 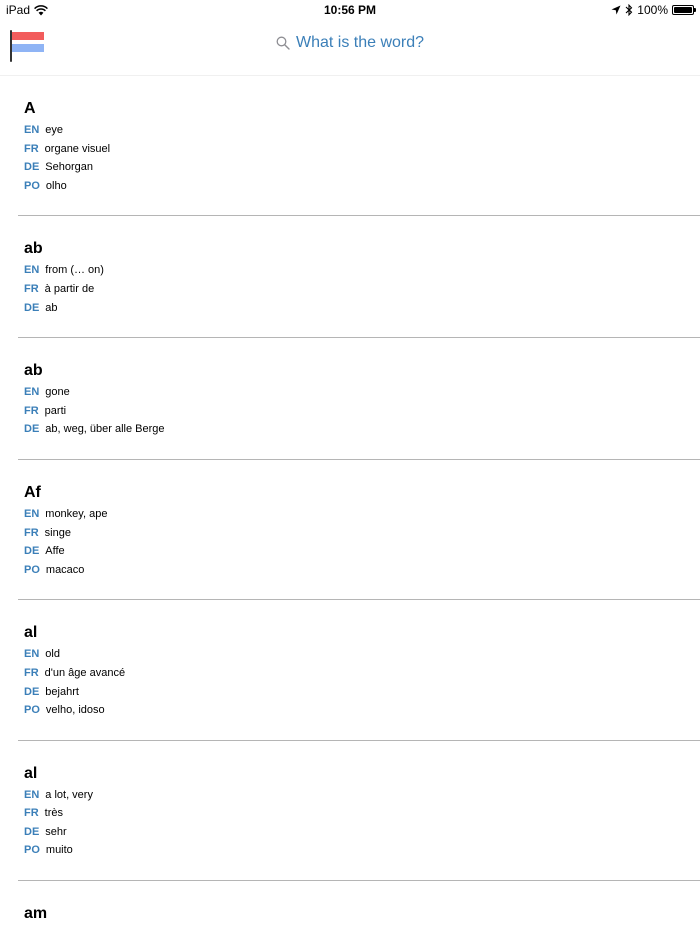 What do you see at coordinates (616, 10) in the screenshot?
I see `location-arrow-icon` at bounding box center [616, 10].